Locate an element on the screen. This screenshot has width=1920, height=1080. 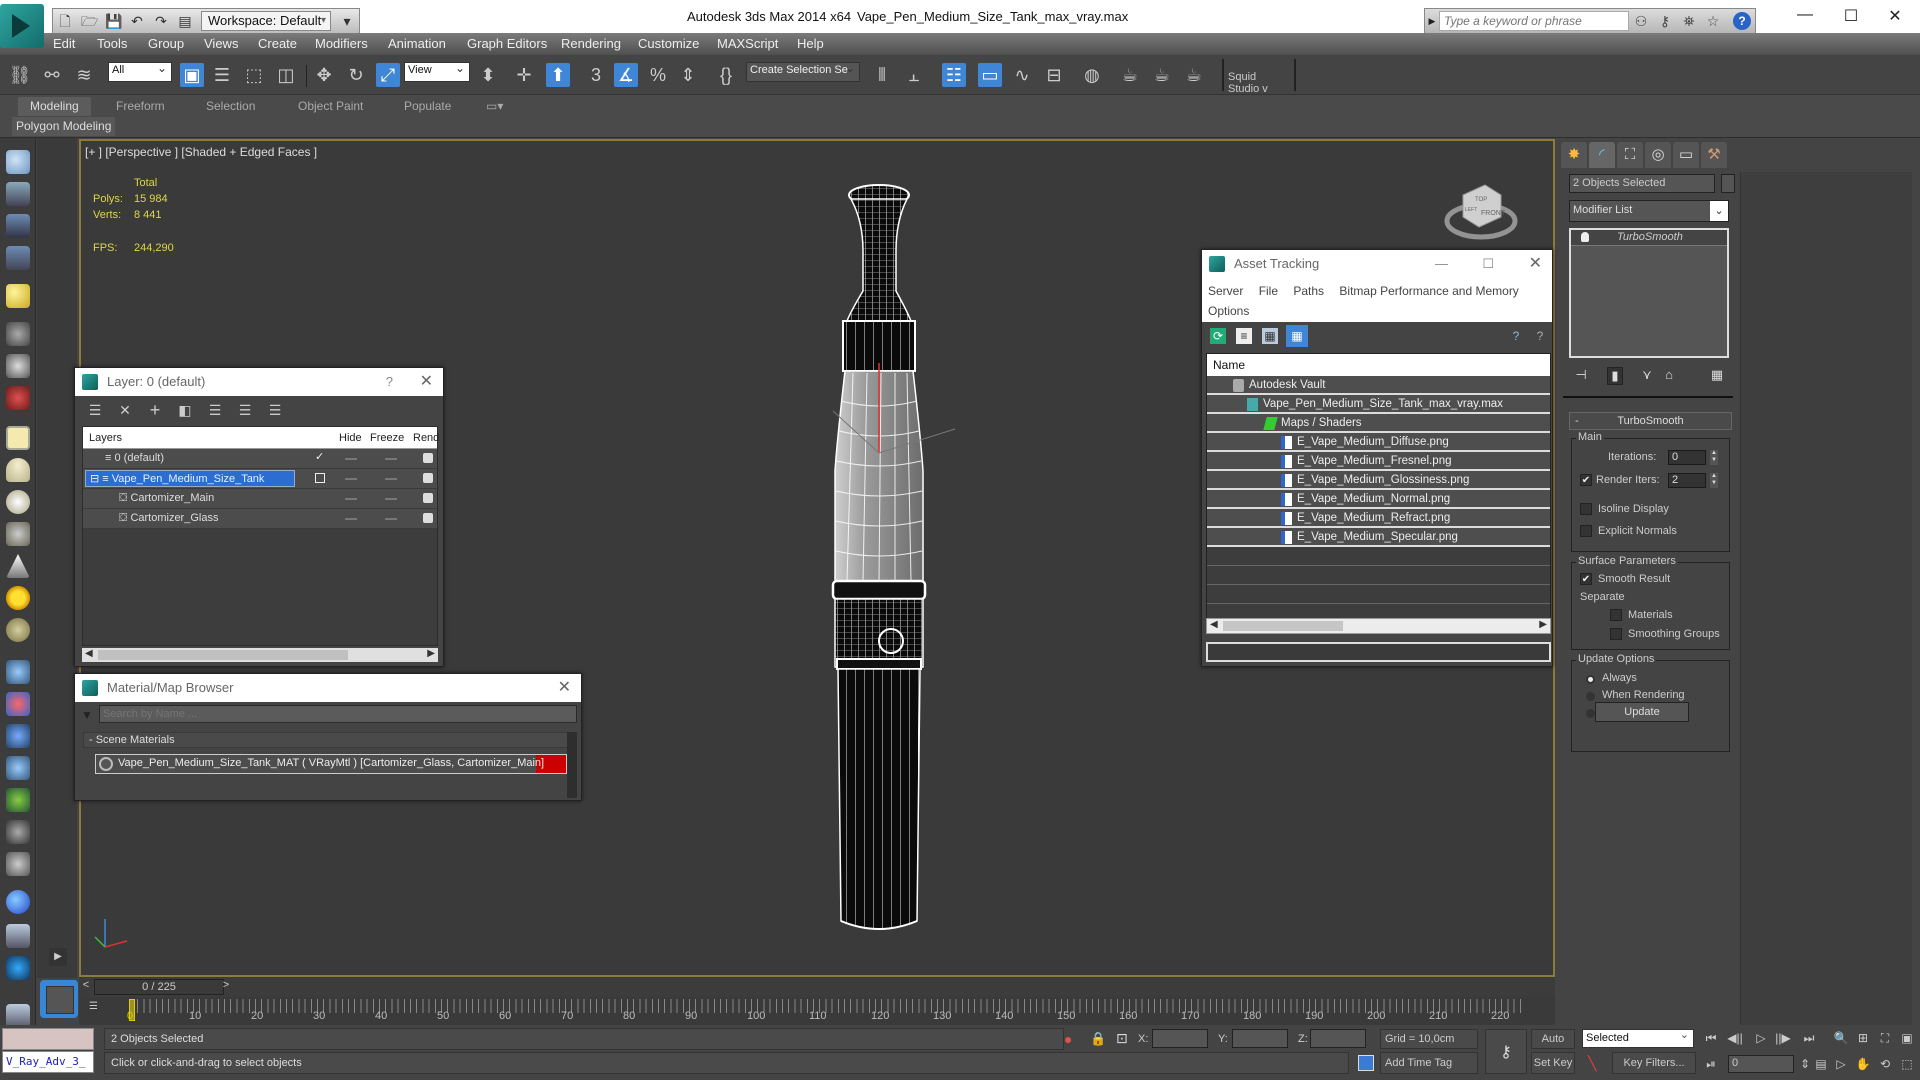
menu-graph-editors: Graph Editors is located at coordinates (507, 43).